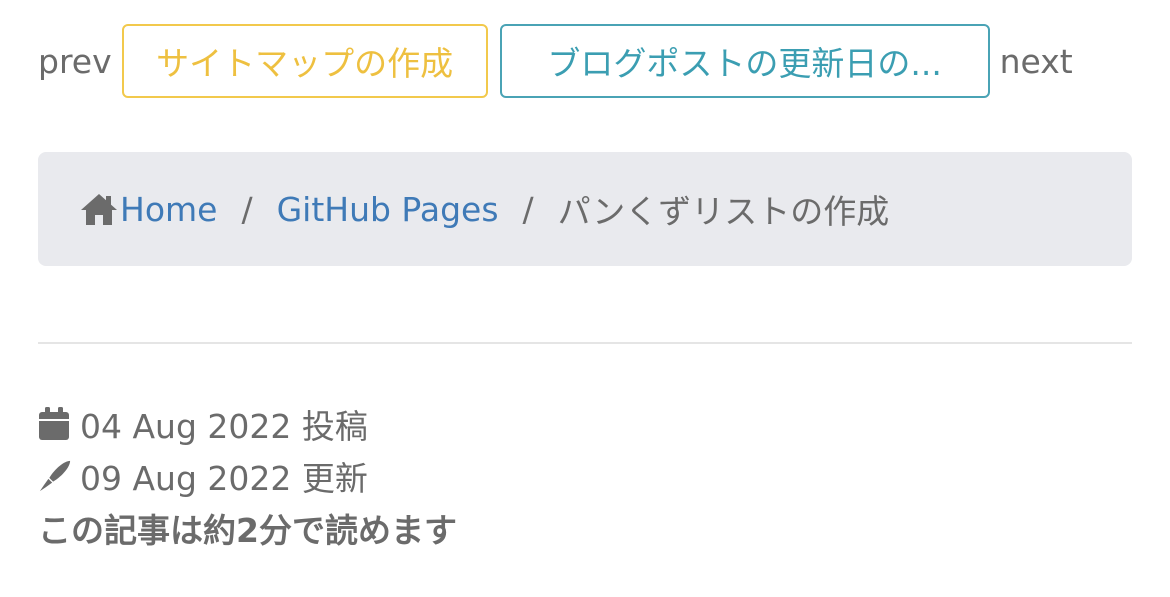 Image resolution: width=1170 pixels, height=597 pixels. What do you see at coordinates (247, 530) in the screenshot?
I see `reading-time: この記事は約2分で読めます` at bounding box center [247, 530].